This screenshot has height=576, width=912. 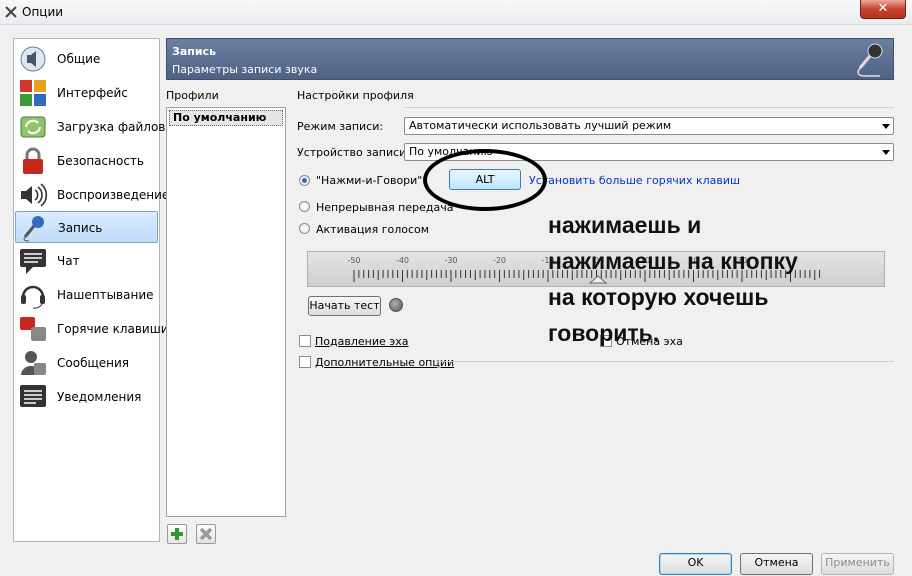 What do you see at coordinates (34, 195) in the screenshot?
I see `playback-speaker-icon` at bounding box center [34, 195].